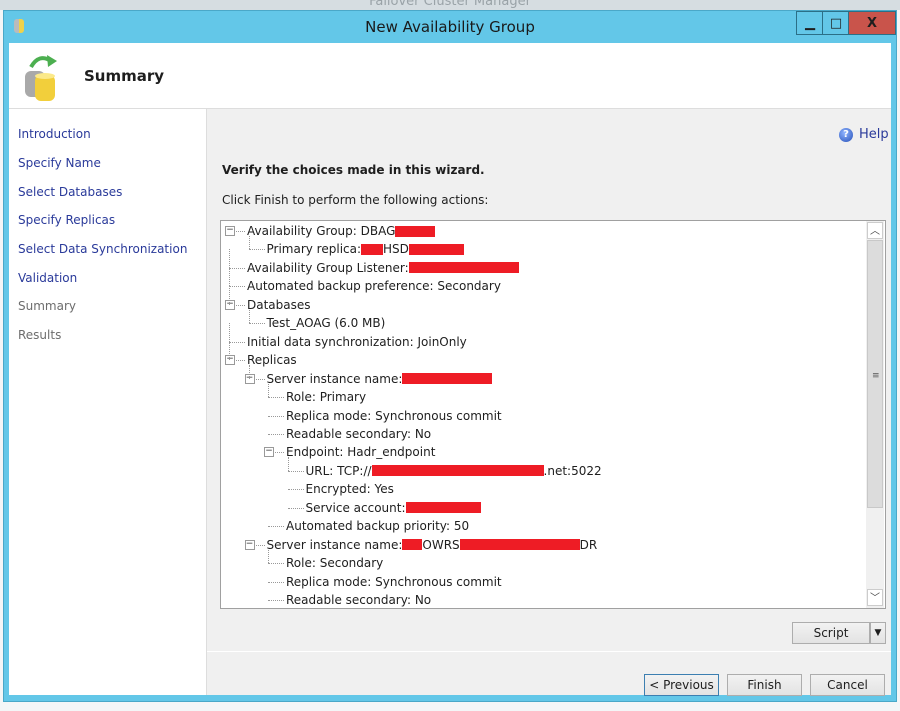 Image resolution: width=900 pixels, height=711 pixels. Describe the element at coordinates (681, 685) in the screenshot. I see `previous-button: < Previous` at that location.